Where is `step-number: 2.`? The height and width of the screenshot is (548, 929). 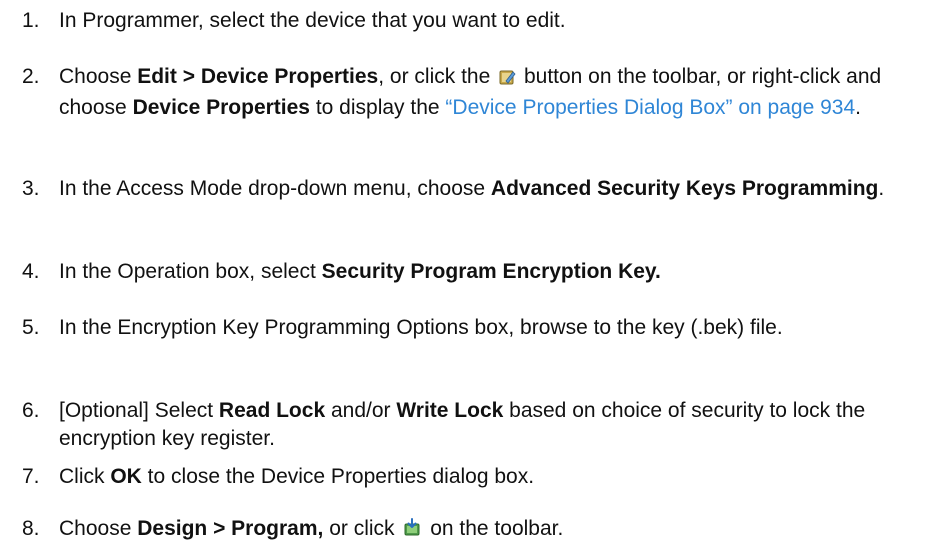
step-number: 2. is located at coordinates (31, 76).